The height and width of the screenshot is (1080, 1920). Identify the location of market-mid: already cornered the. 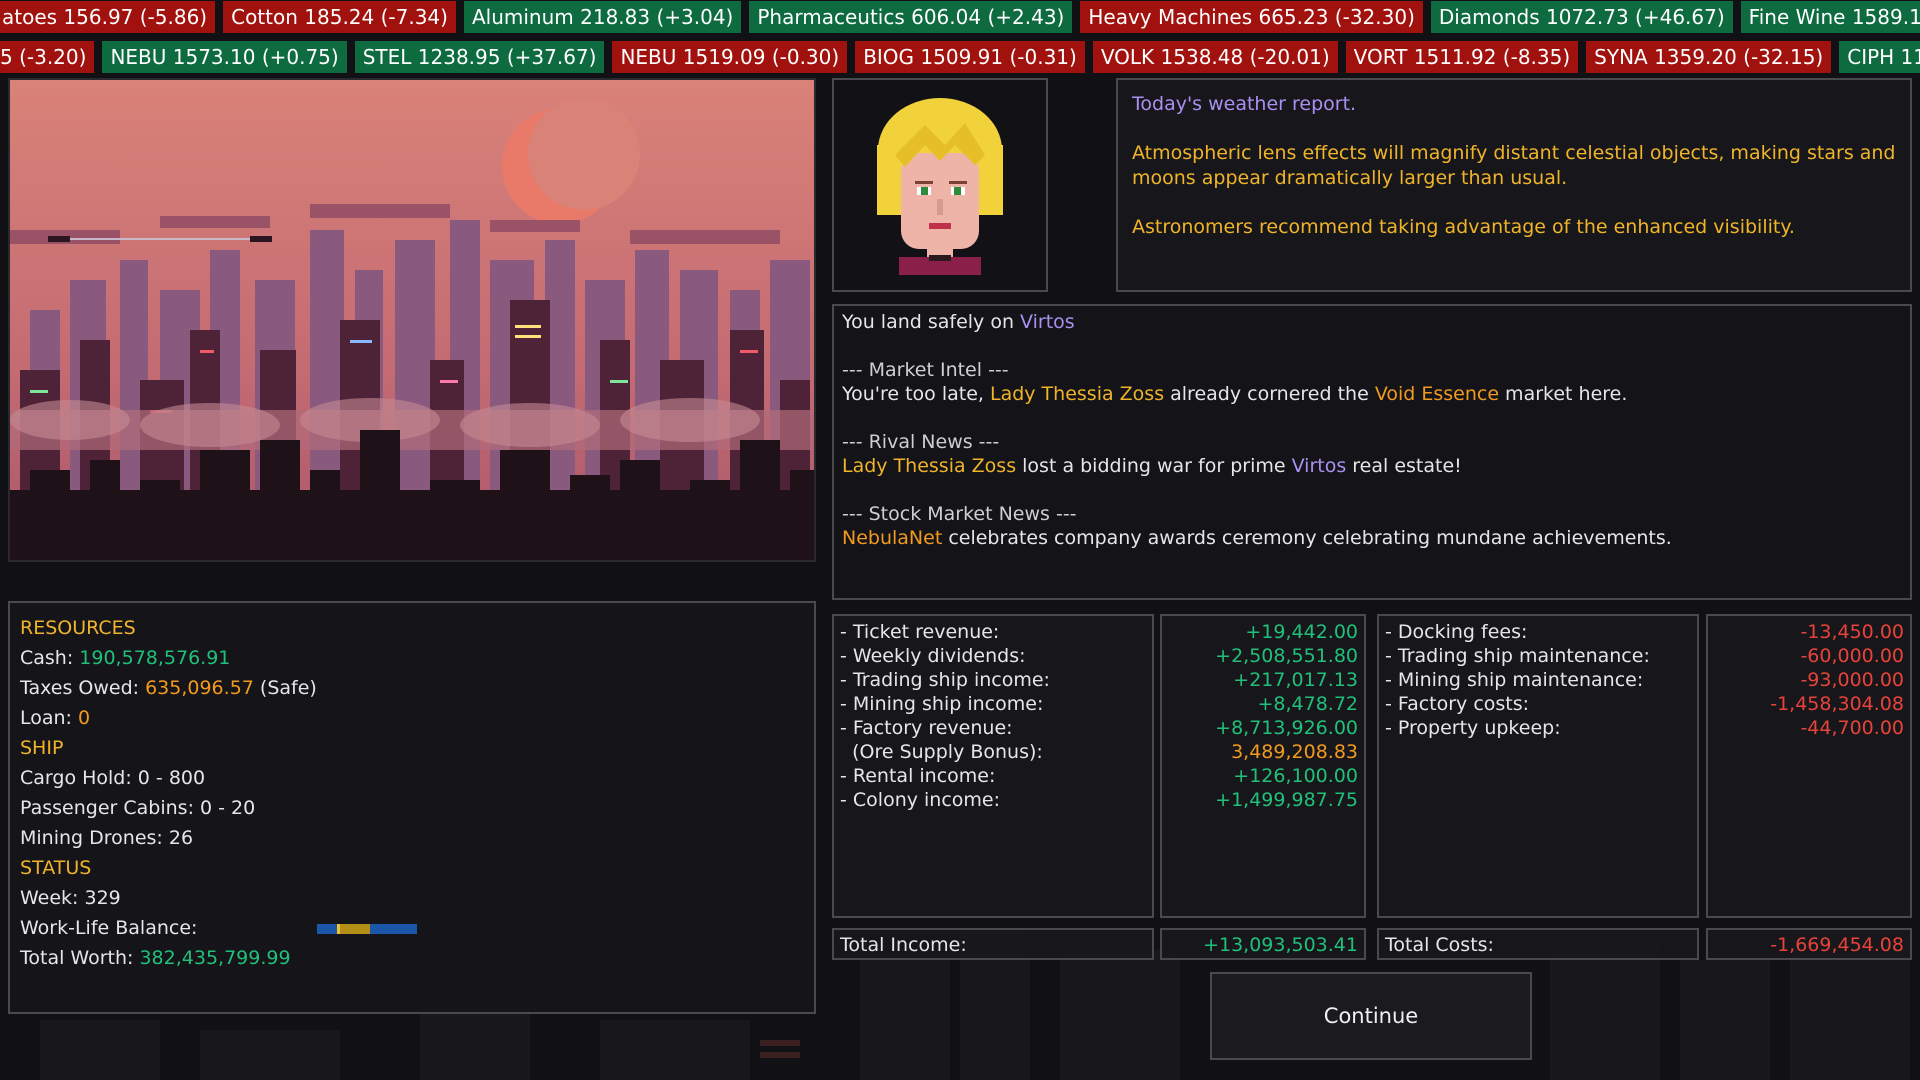
(1269, 394).